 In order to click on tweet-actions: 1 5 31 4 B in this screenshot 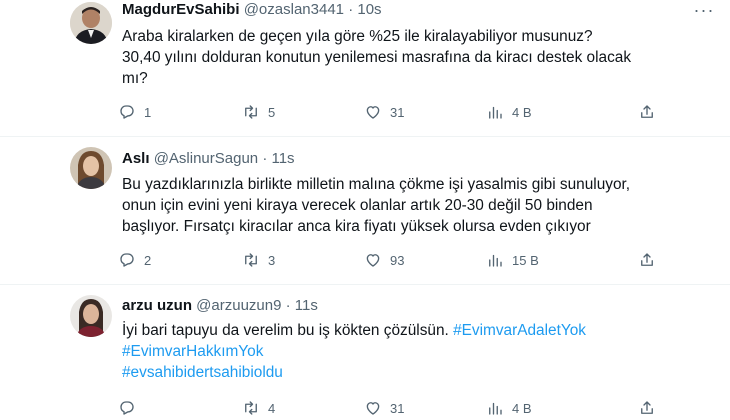, I will do `click(388, 112)`.